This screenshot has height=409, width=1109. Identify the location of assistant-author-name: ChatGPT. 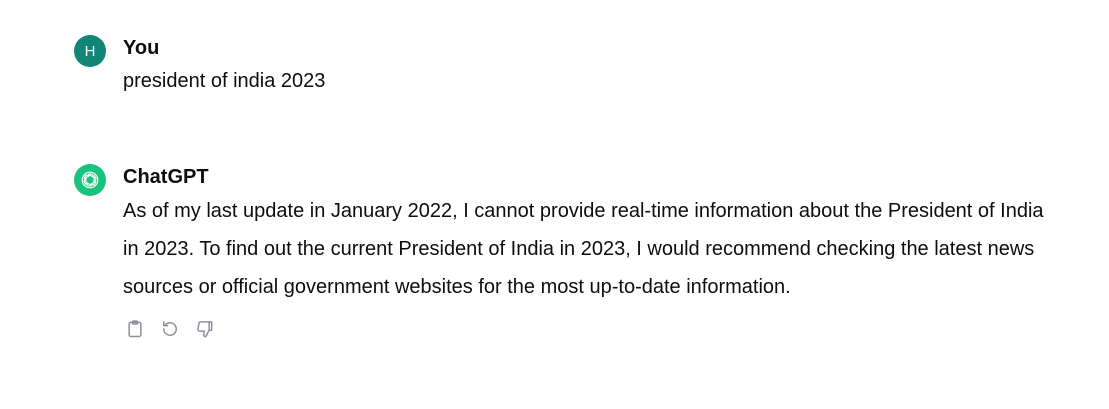
(166, 177).